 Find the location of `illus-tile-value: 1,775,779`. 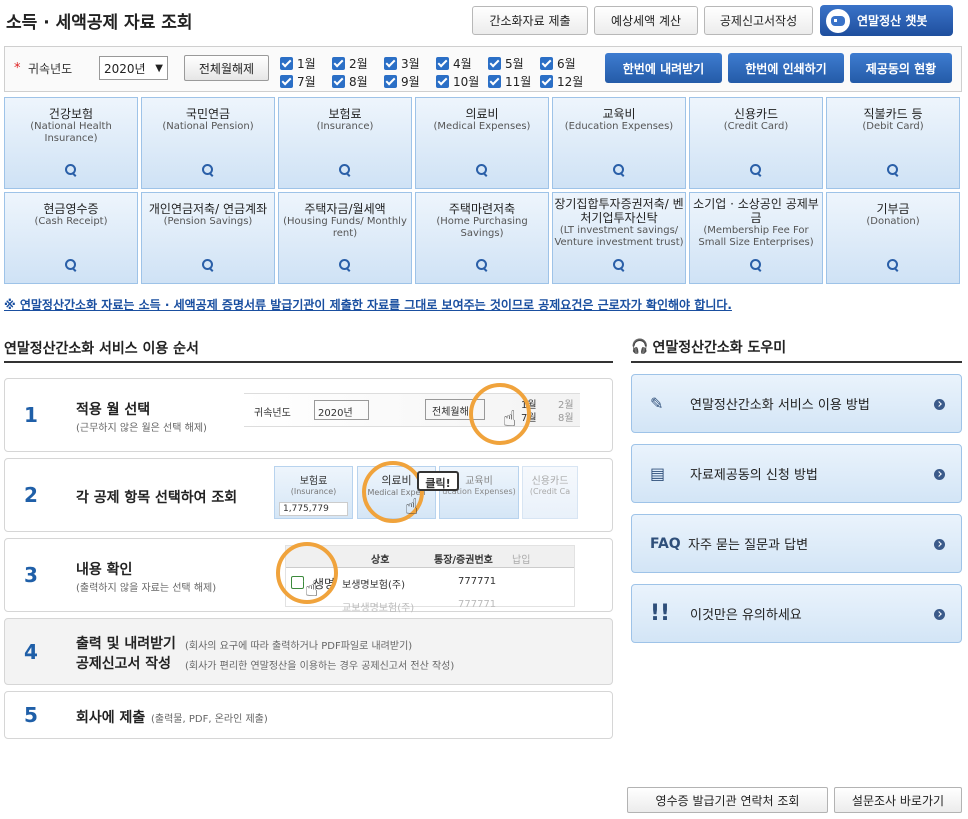

illus-tile-value: 1,775,779 is located at coordinates (313, 509).